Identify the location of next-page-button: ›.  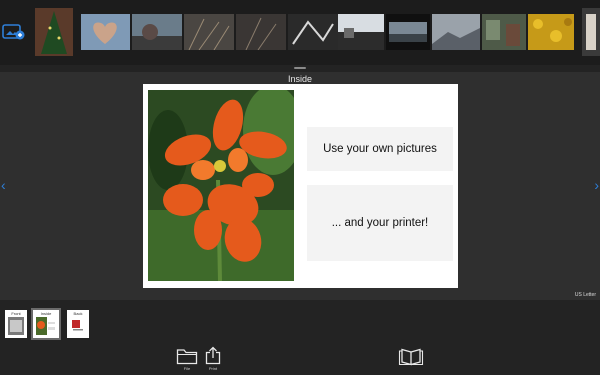
(596, 185).